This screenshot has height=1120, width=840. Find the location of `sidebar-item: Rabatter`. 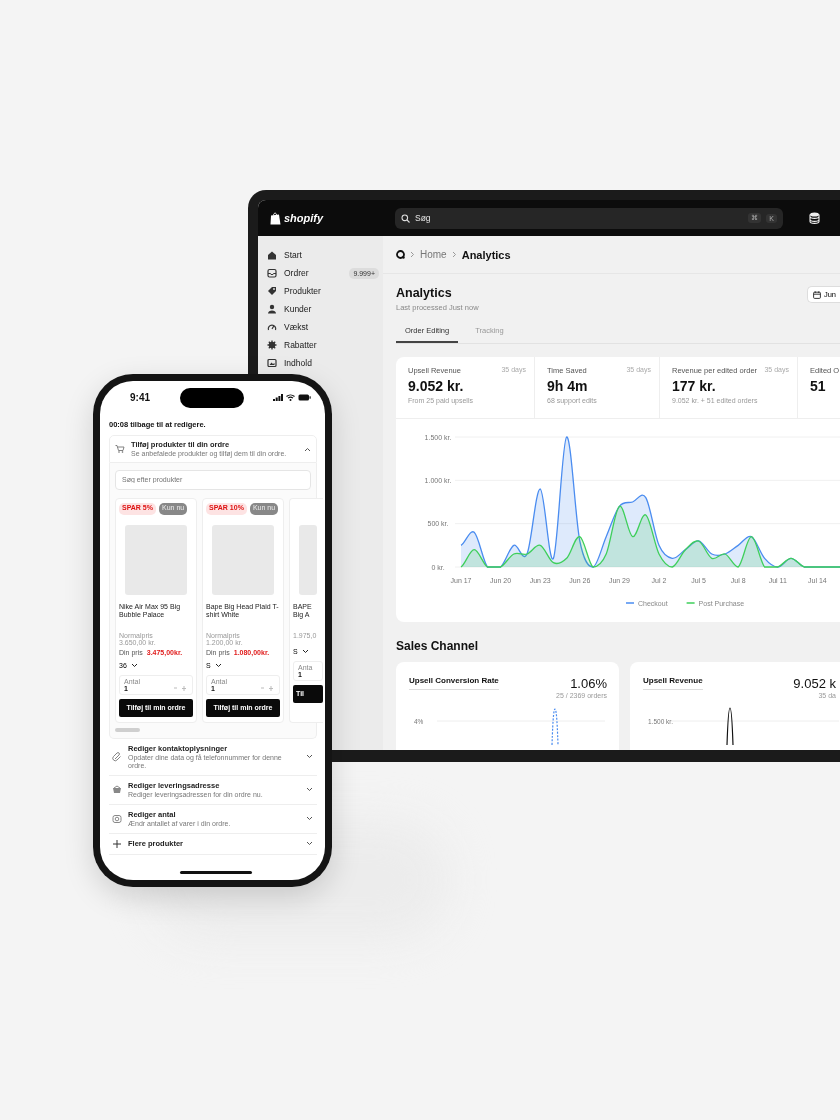

sidebar-item: Rabatter is located at coordinates (323, 345).